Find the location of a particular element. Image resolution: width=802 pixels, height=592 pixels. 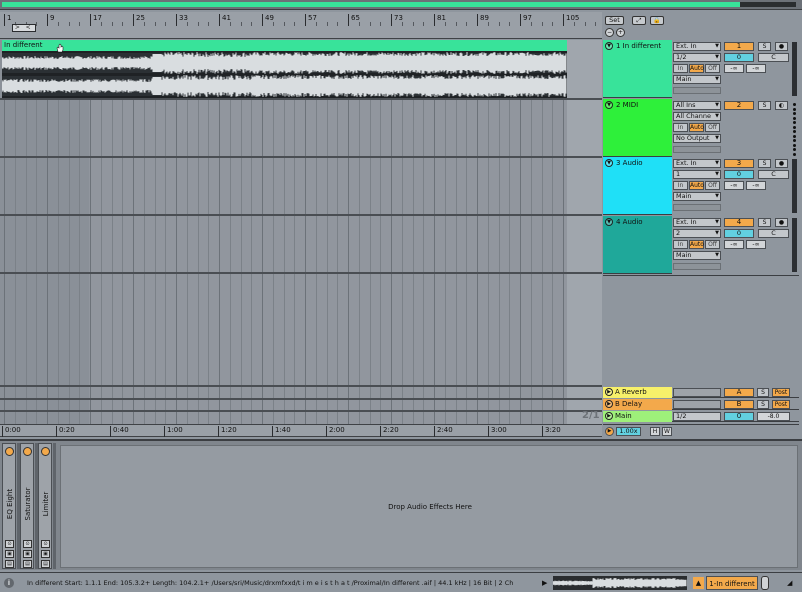

input-channel-selector: 1 is located at coordinates (697, 174).